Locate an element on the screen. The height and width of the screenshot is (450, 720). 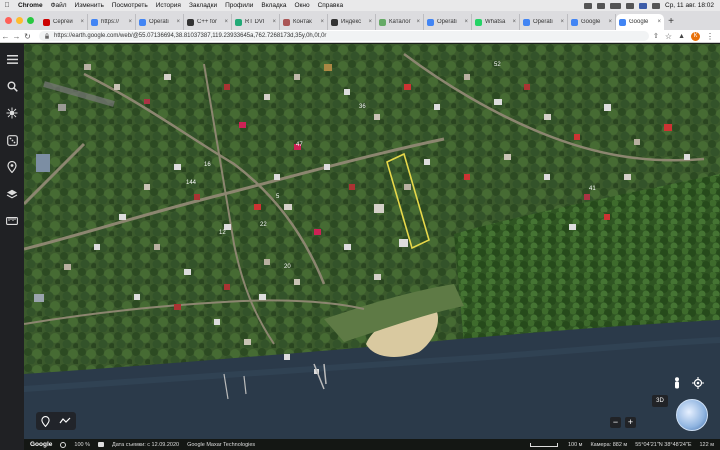
zoom-percent: 100 % is located at coordinates (82, 444).